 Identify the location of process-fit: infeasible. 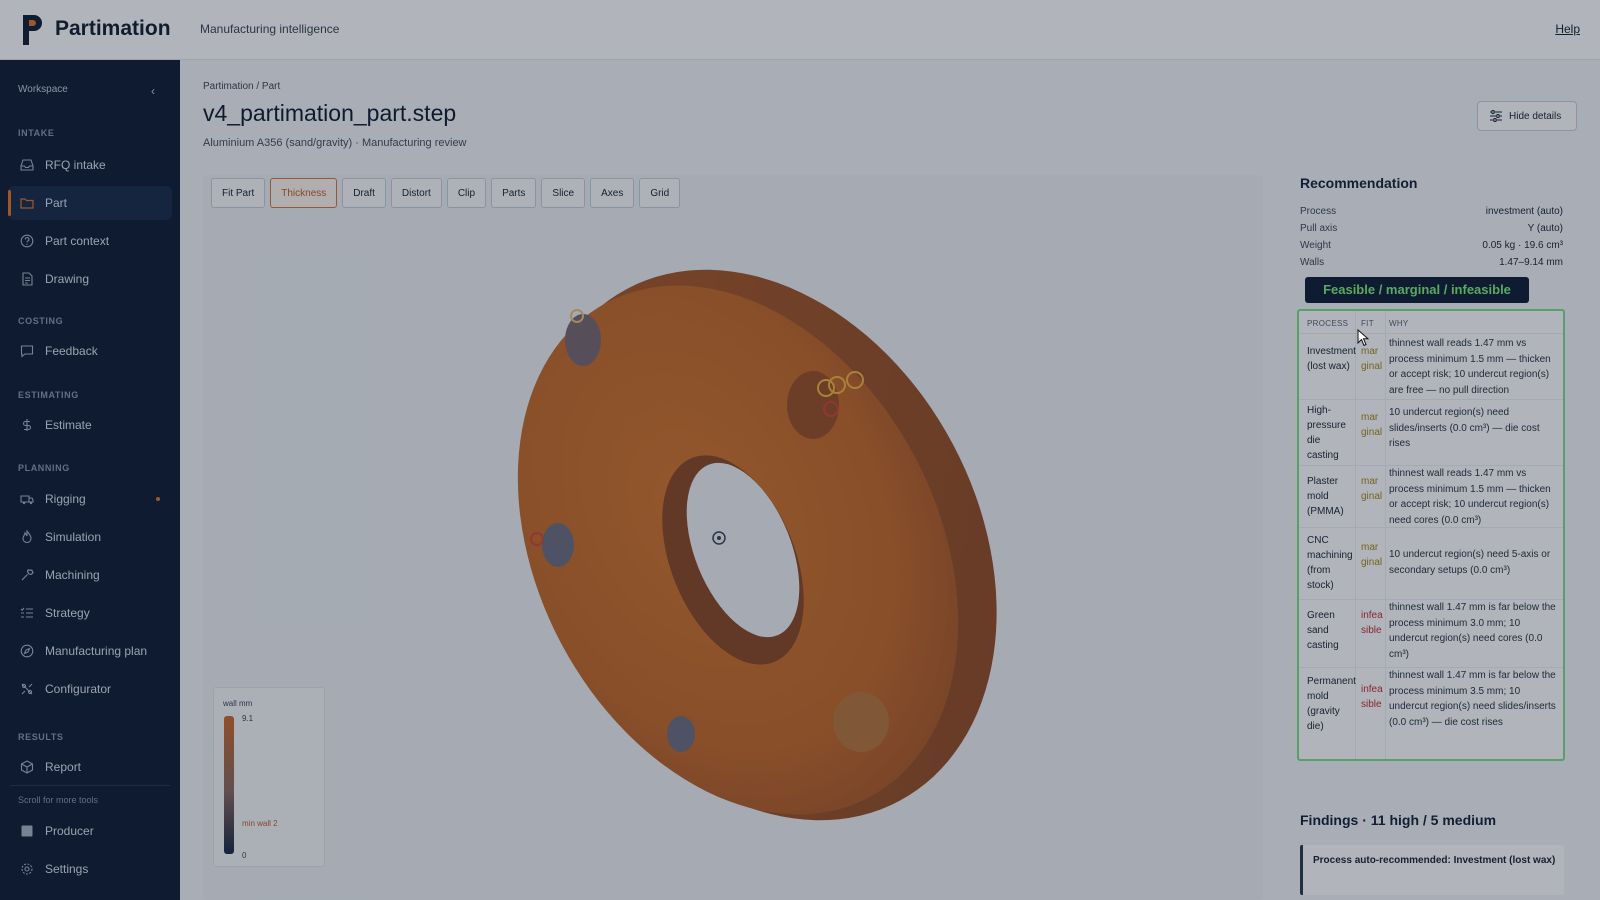
(1372, 697).